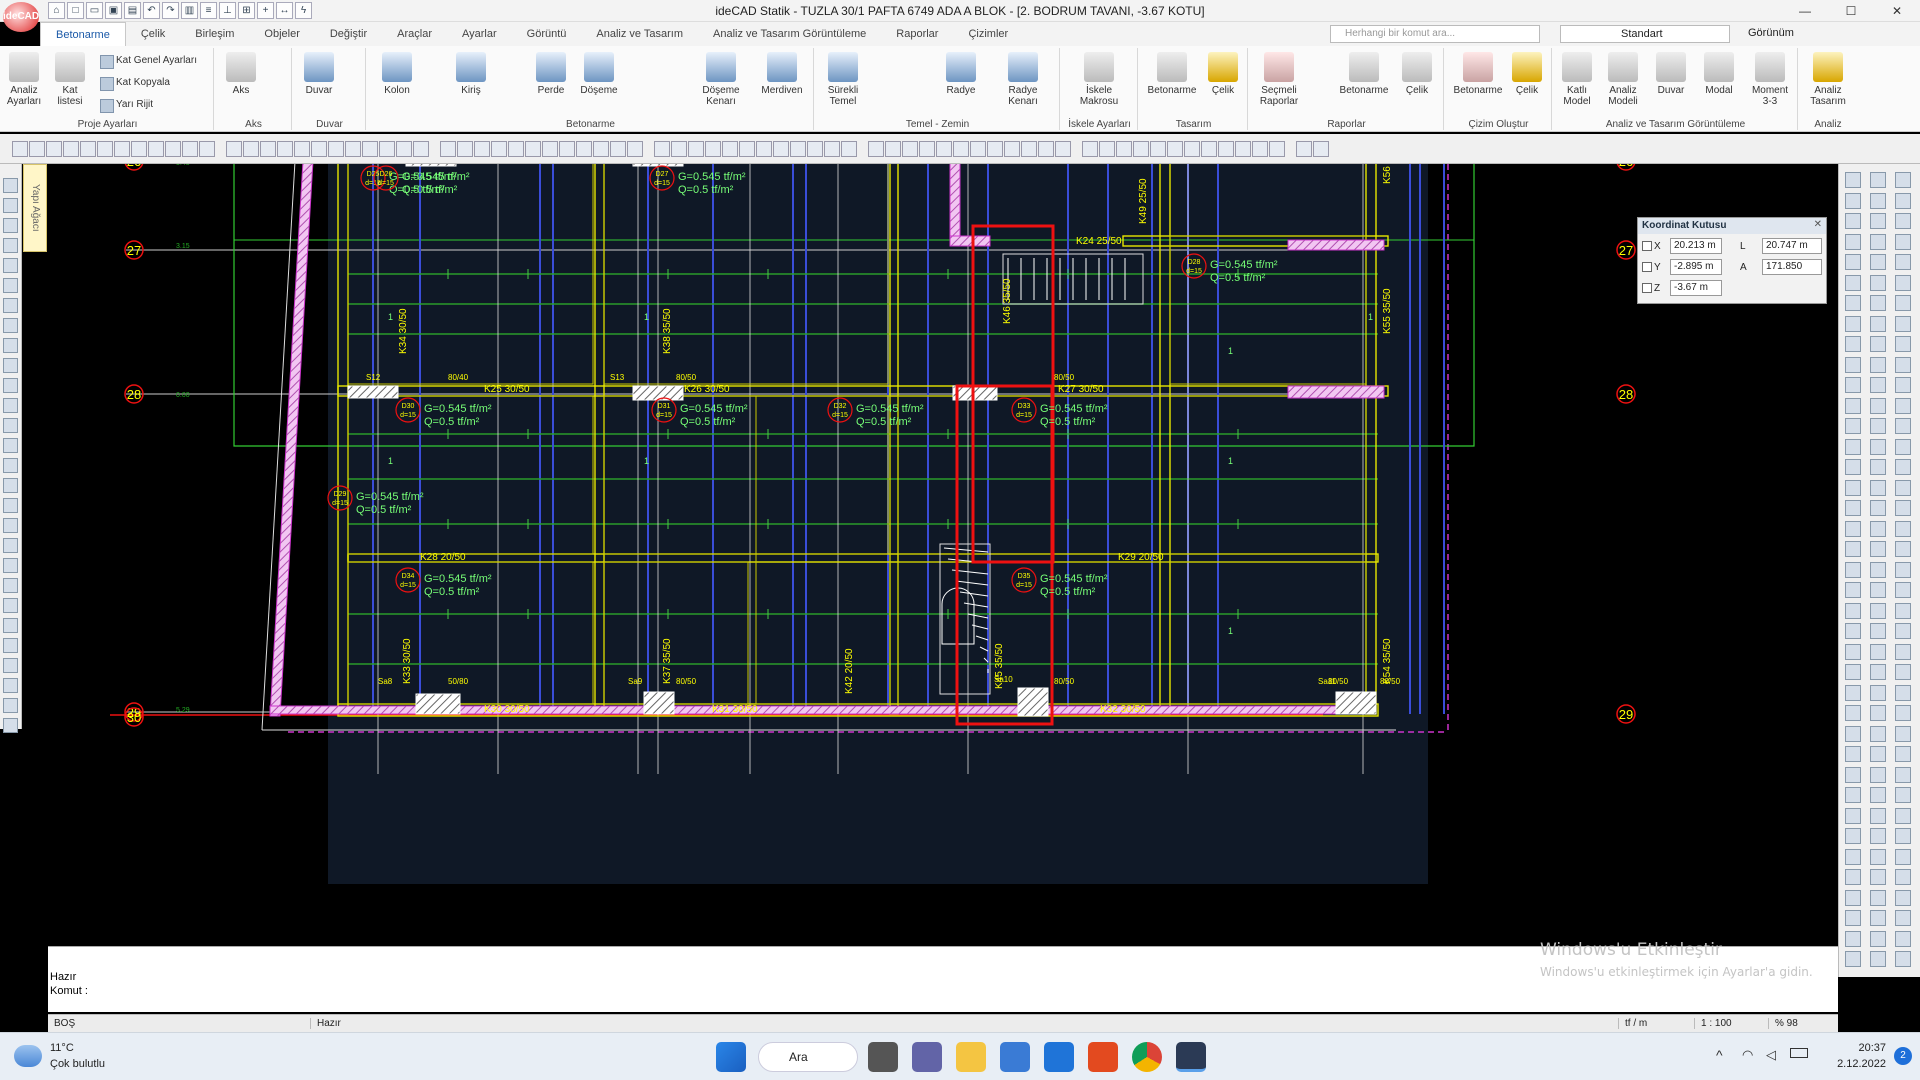  Describe the element at coordinates (35, 208) in the screenshot. I see `yapi-agaci-tab: Yapı Ağacı` at that location.